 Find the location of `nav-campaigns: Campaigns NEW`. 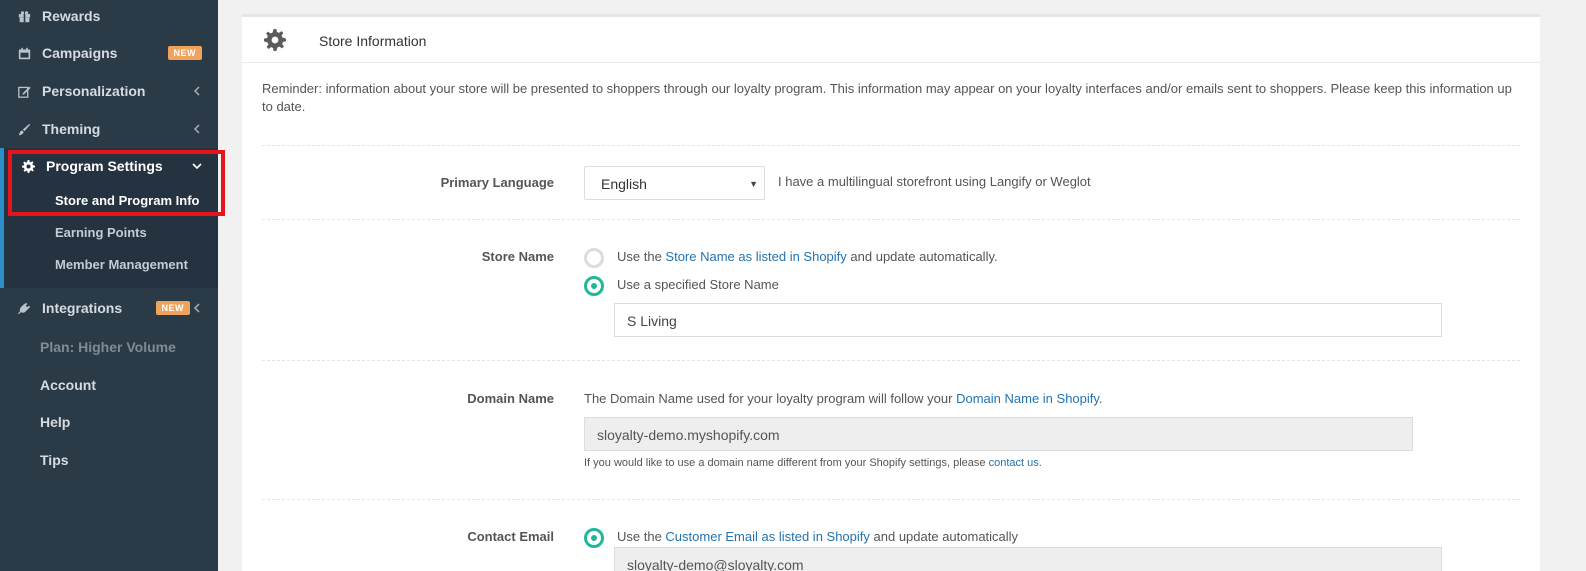

nav-campaigns: Campaigns NEW is located at coordinates (109, 53).